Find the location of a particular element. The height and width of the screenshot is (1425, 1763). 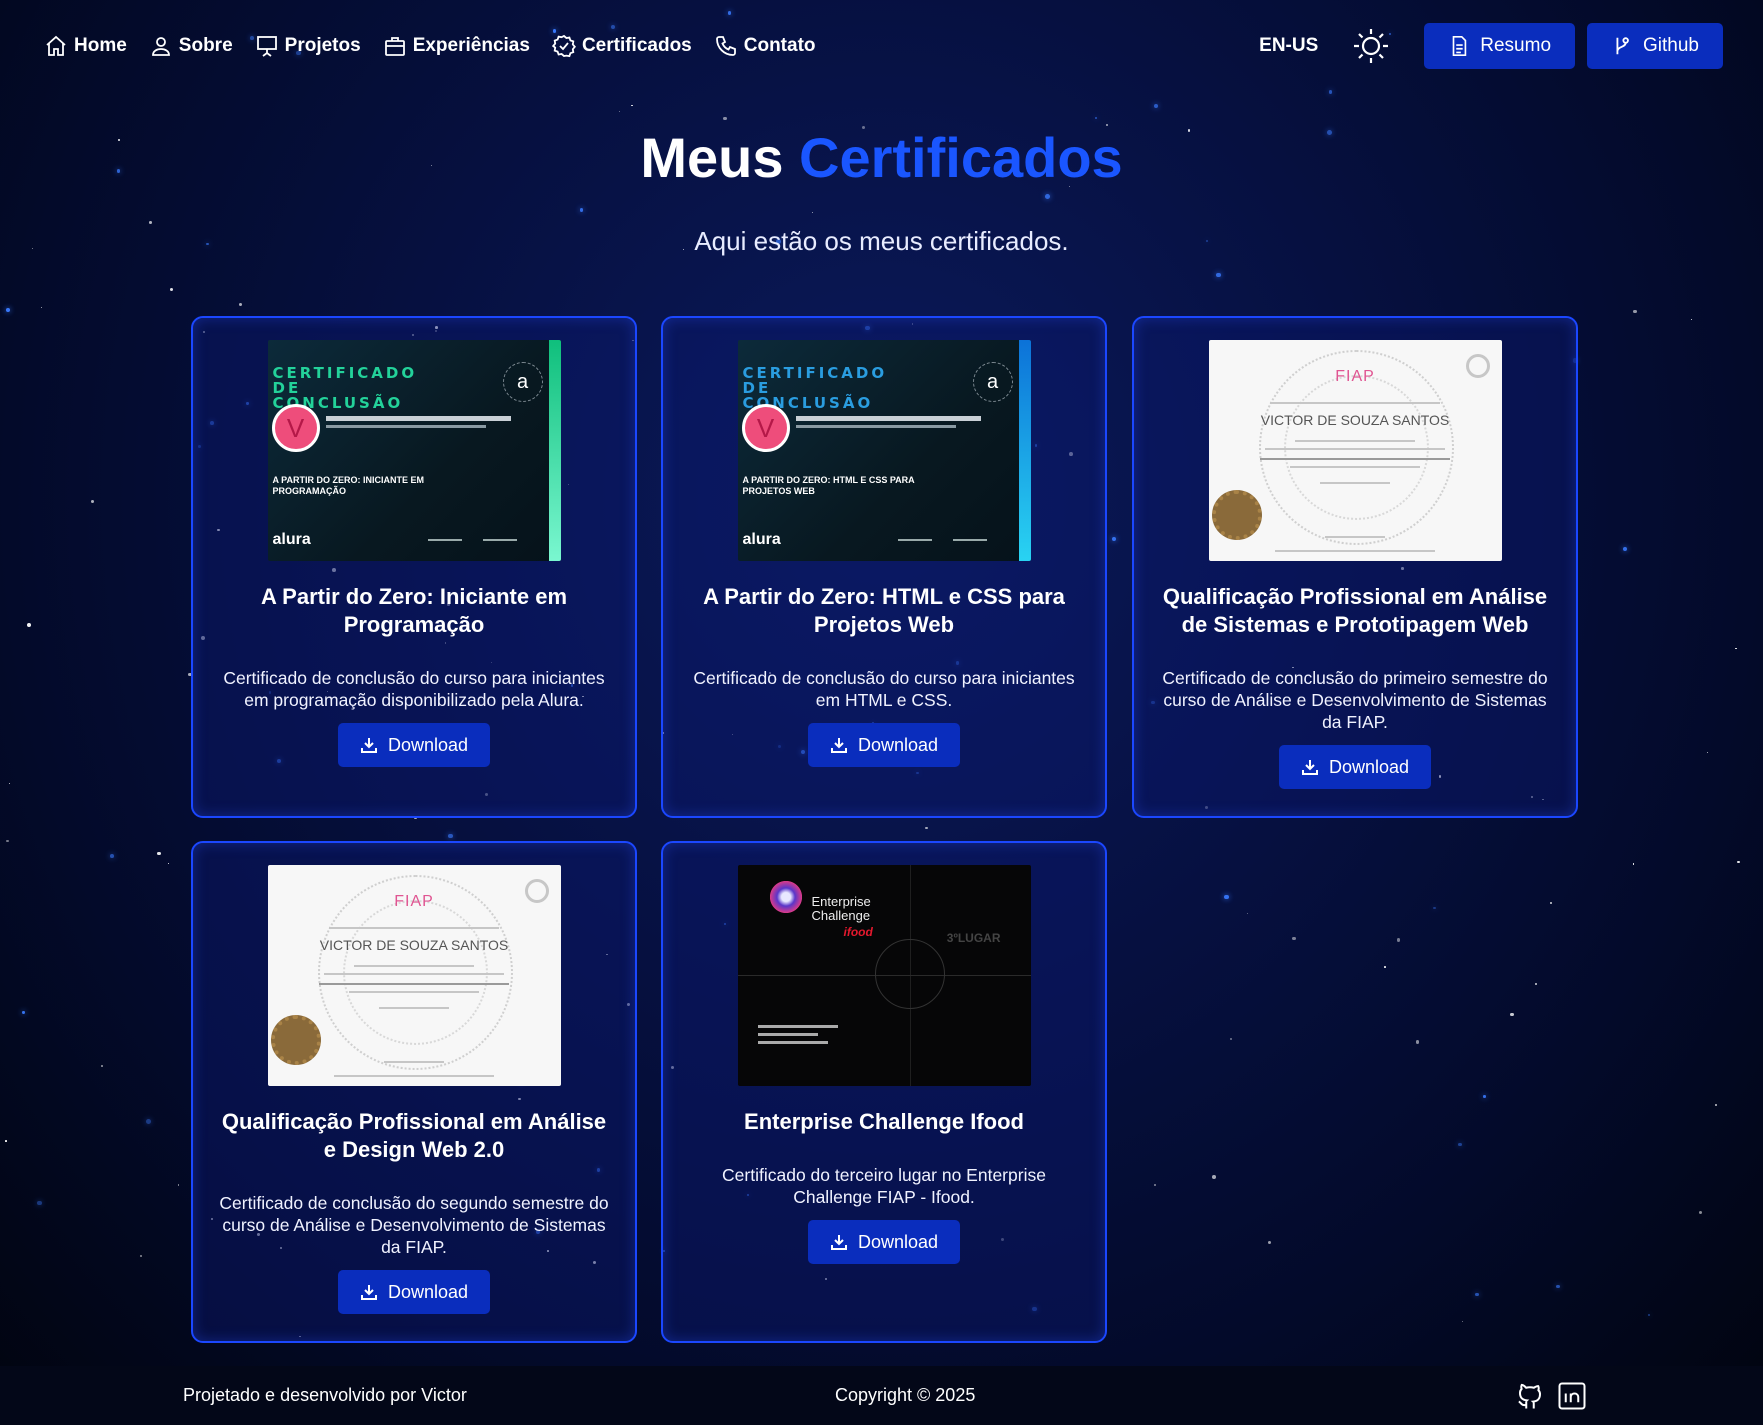

resume-button: Resumo is located at coordinates (1500, 46).